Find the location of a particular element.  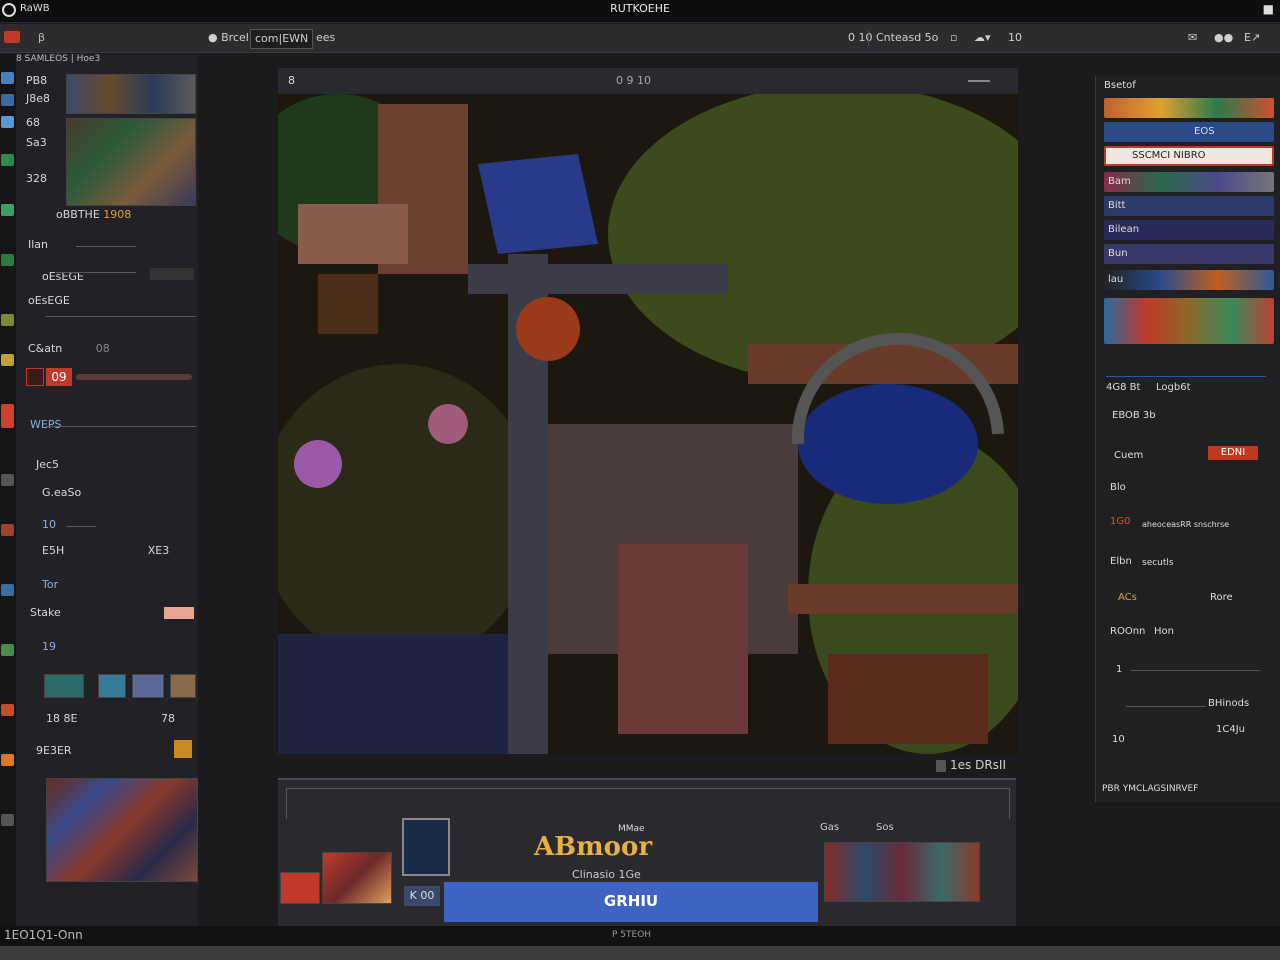

asset-panel-frame is located at coordinates (648, 803).